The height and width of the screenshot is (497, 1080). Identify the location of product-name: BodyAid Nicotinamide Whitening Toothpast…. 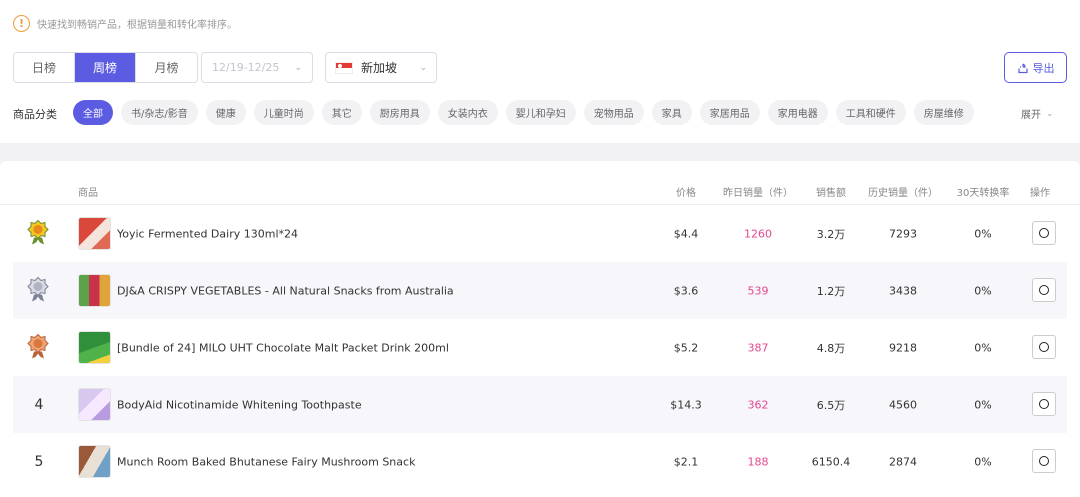
(239, 404).